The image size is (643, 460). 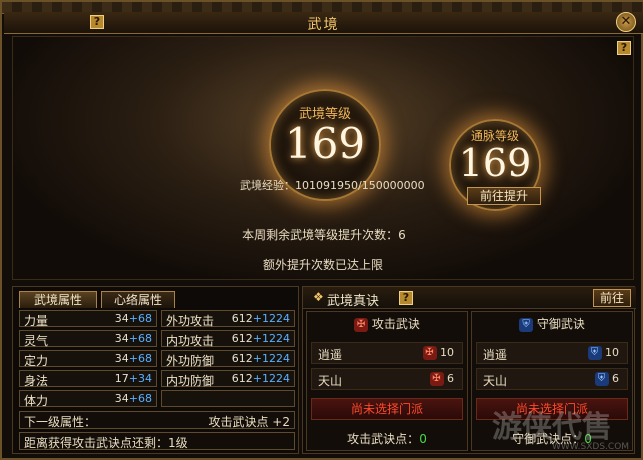 I want to click on experience-line: 武境经验：101091950/150000000, so click(x=332, y=185).